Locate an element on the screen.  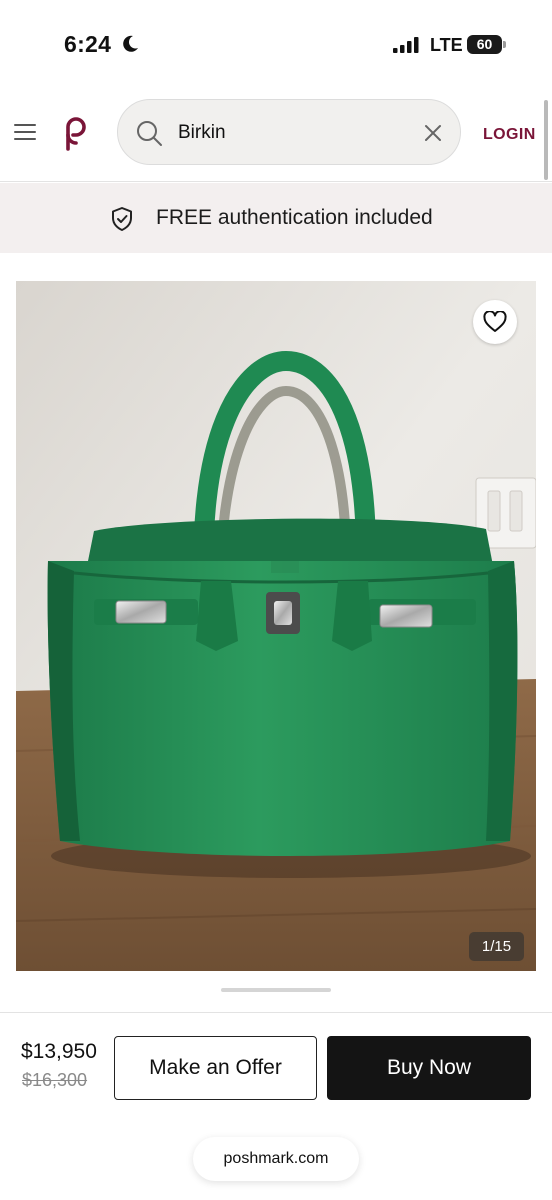
browser-url-pill: poshmark.com is located at coordinates (276, 1159).